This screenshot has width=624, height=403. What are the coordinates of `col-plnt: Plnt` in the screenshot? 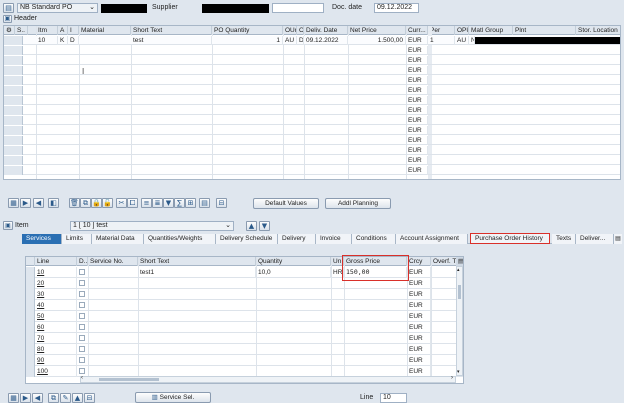 It's located at (544, 30).